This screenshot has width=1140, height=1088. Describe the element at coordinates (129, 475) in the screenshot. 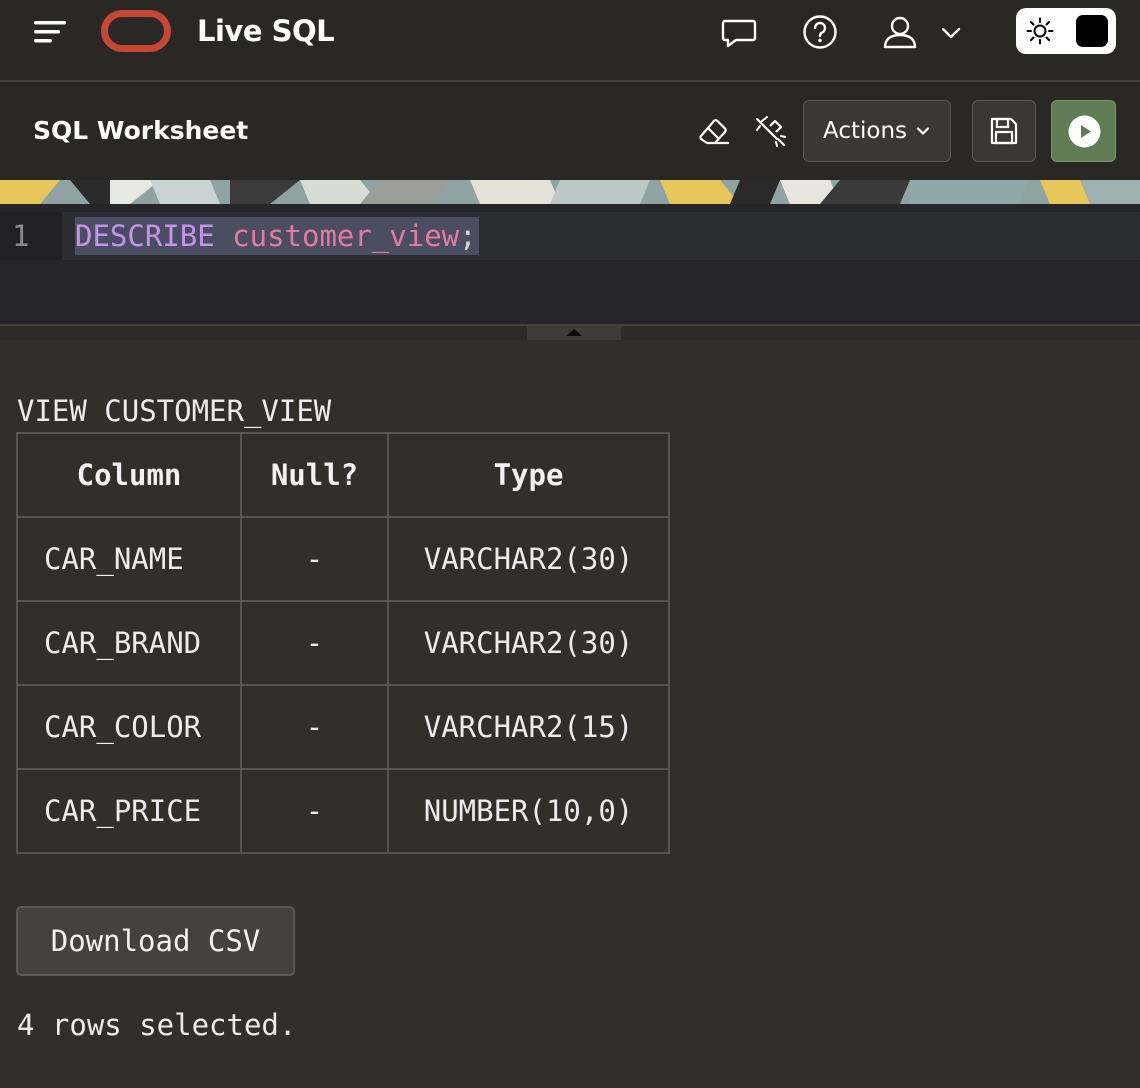

I see `column-header: Column` at that location.